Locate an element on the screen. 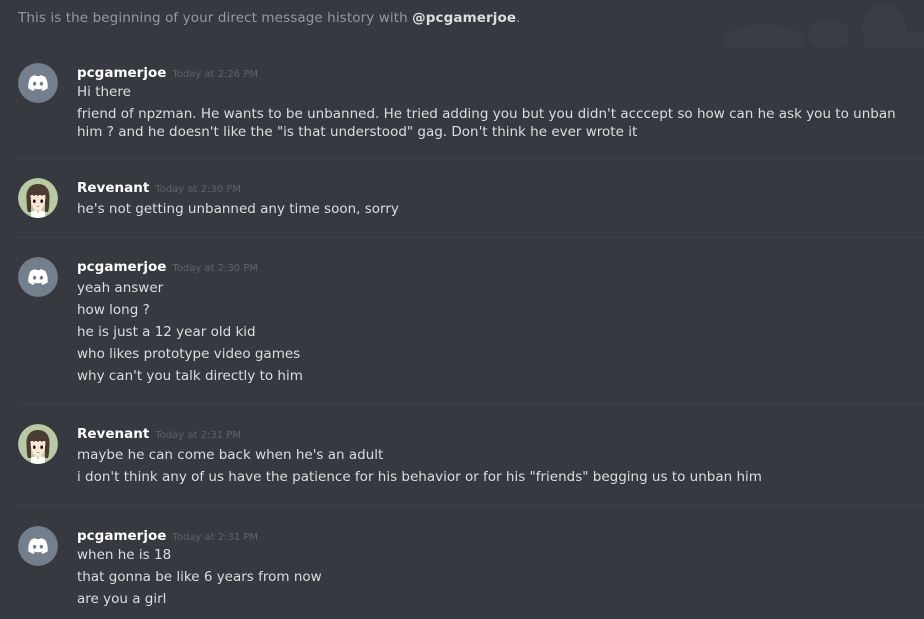 This screenshot has width=924, height=619. message-line: why can't you talk directly to him is located at coordinates (190, 376).